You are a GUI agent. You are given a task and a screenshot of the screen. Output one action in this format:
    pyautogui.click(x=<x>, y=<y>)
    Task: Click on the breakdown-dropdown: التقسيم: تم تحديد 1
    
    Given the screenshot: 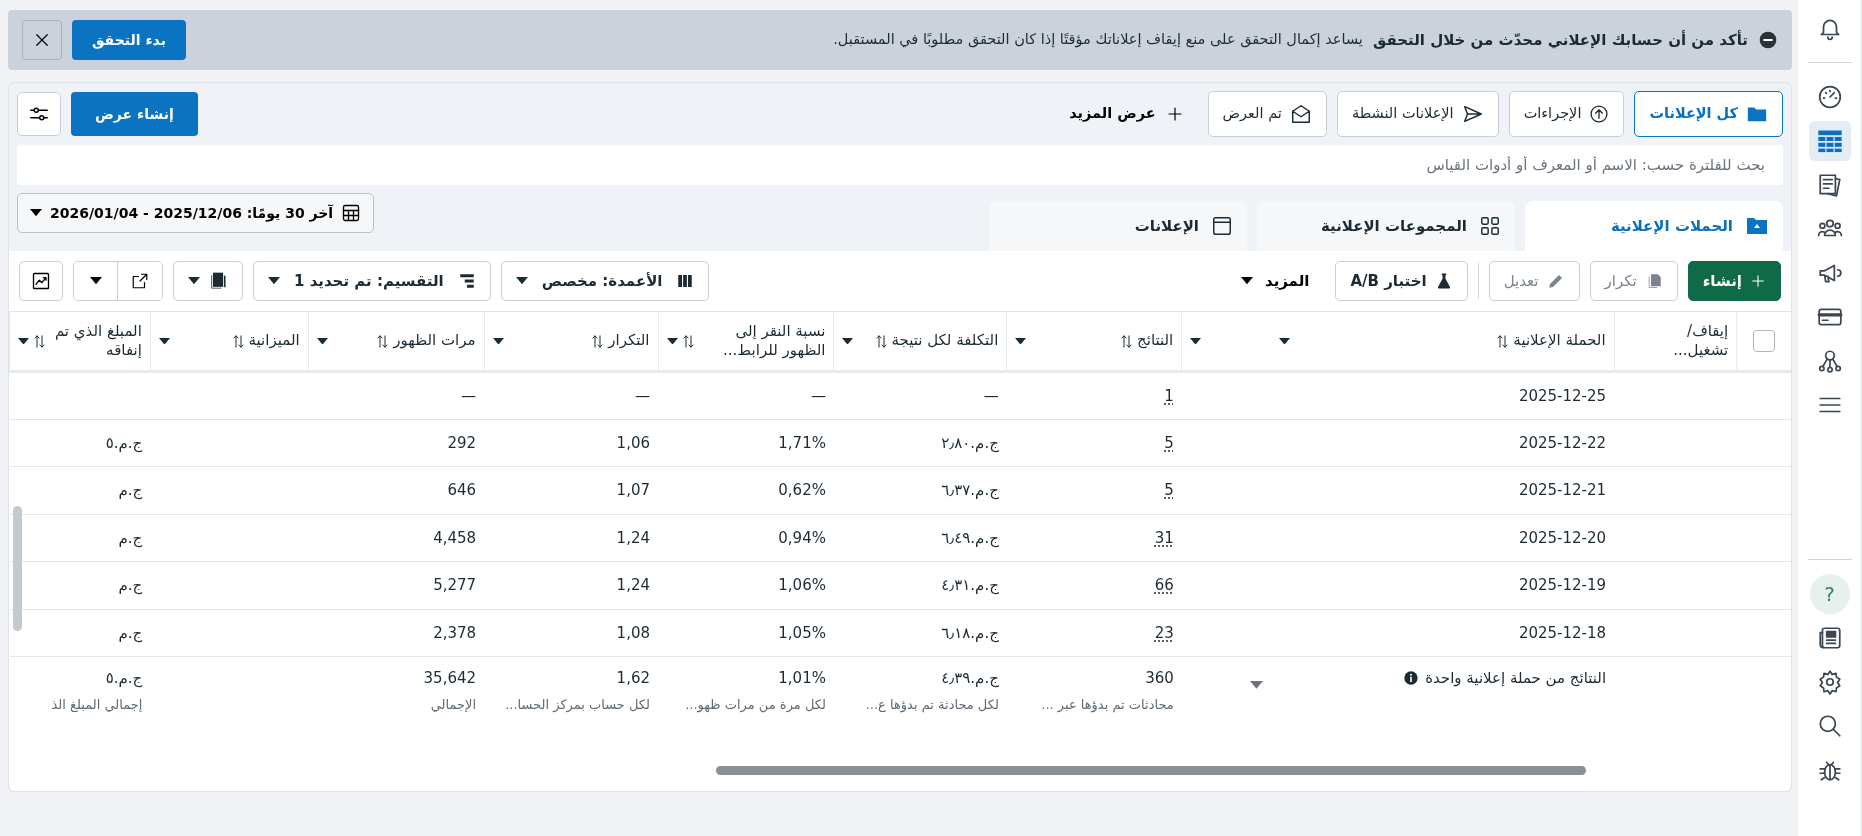 What is the action you would take?
    pyautogui.click(x=372, y=281)
    